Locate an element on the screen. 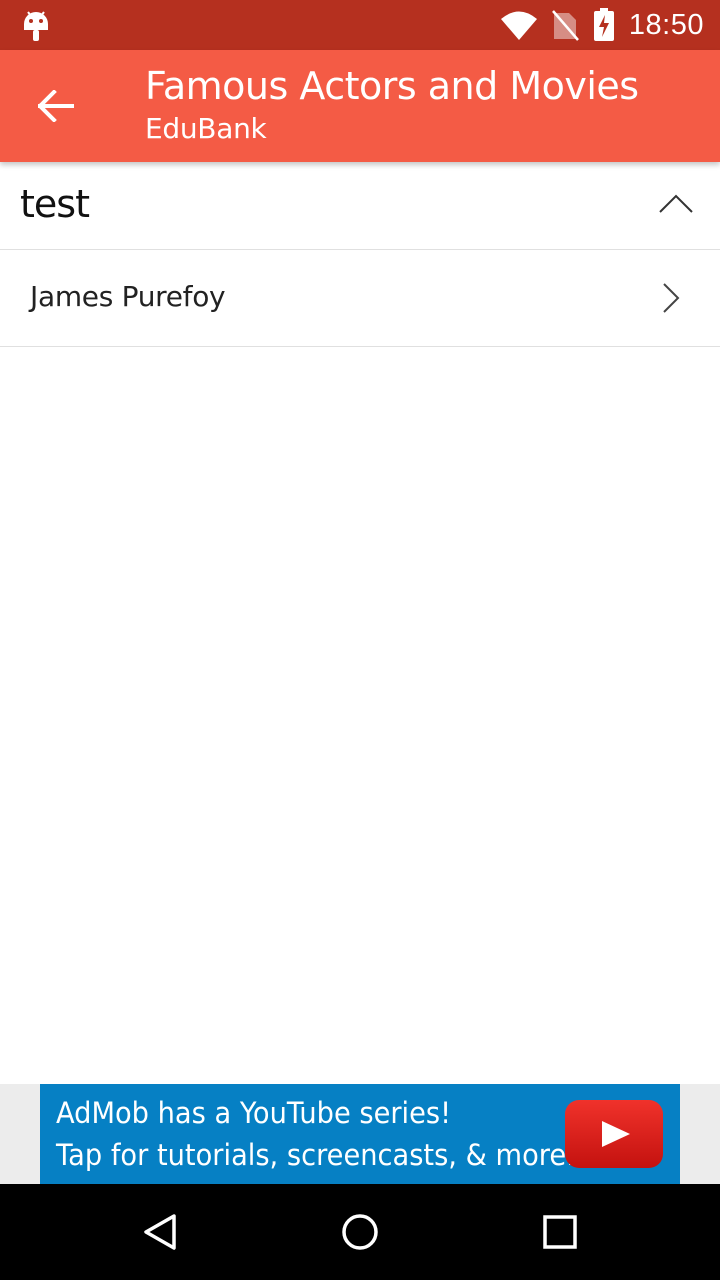  nav-back-button is located at coordinates (160, 1232).